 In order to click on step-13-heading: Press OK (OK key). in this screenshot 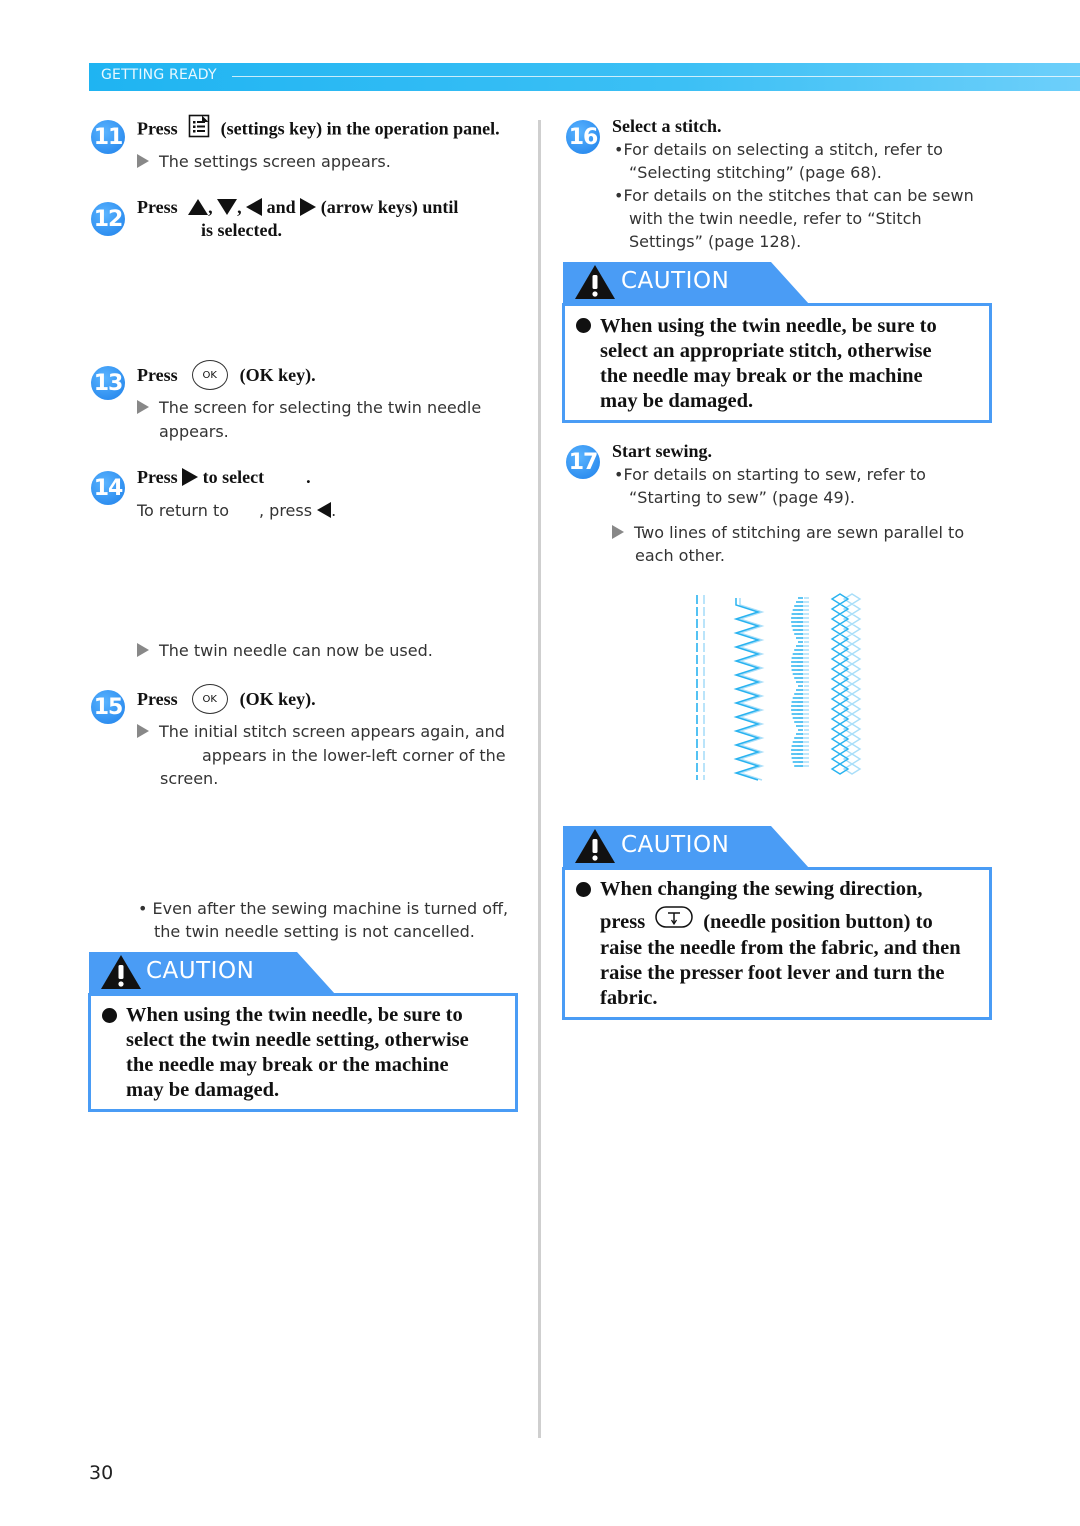, I will do `click(226, 376)`.